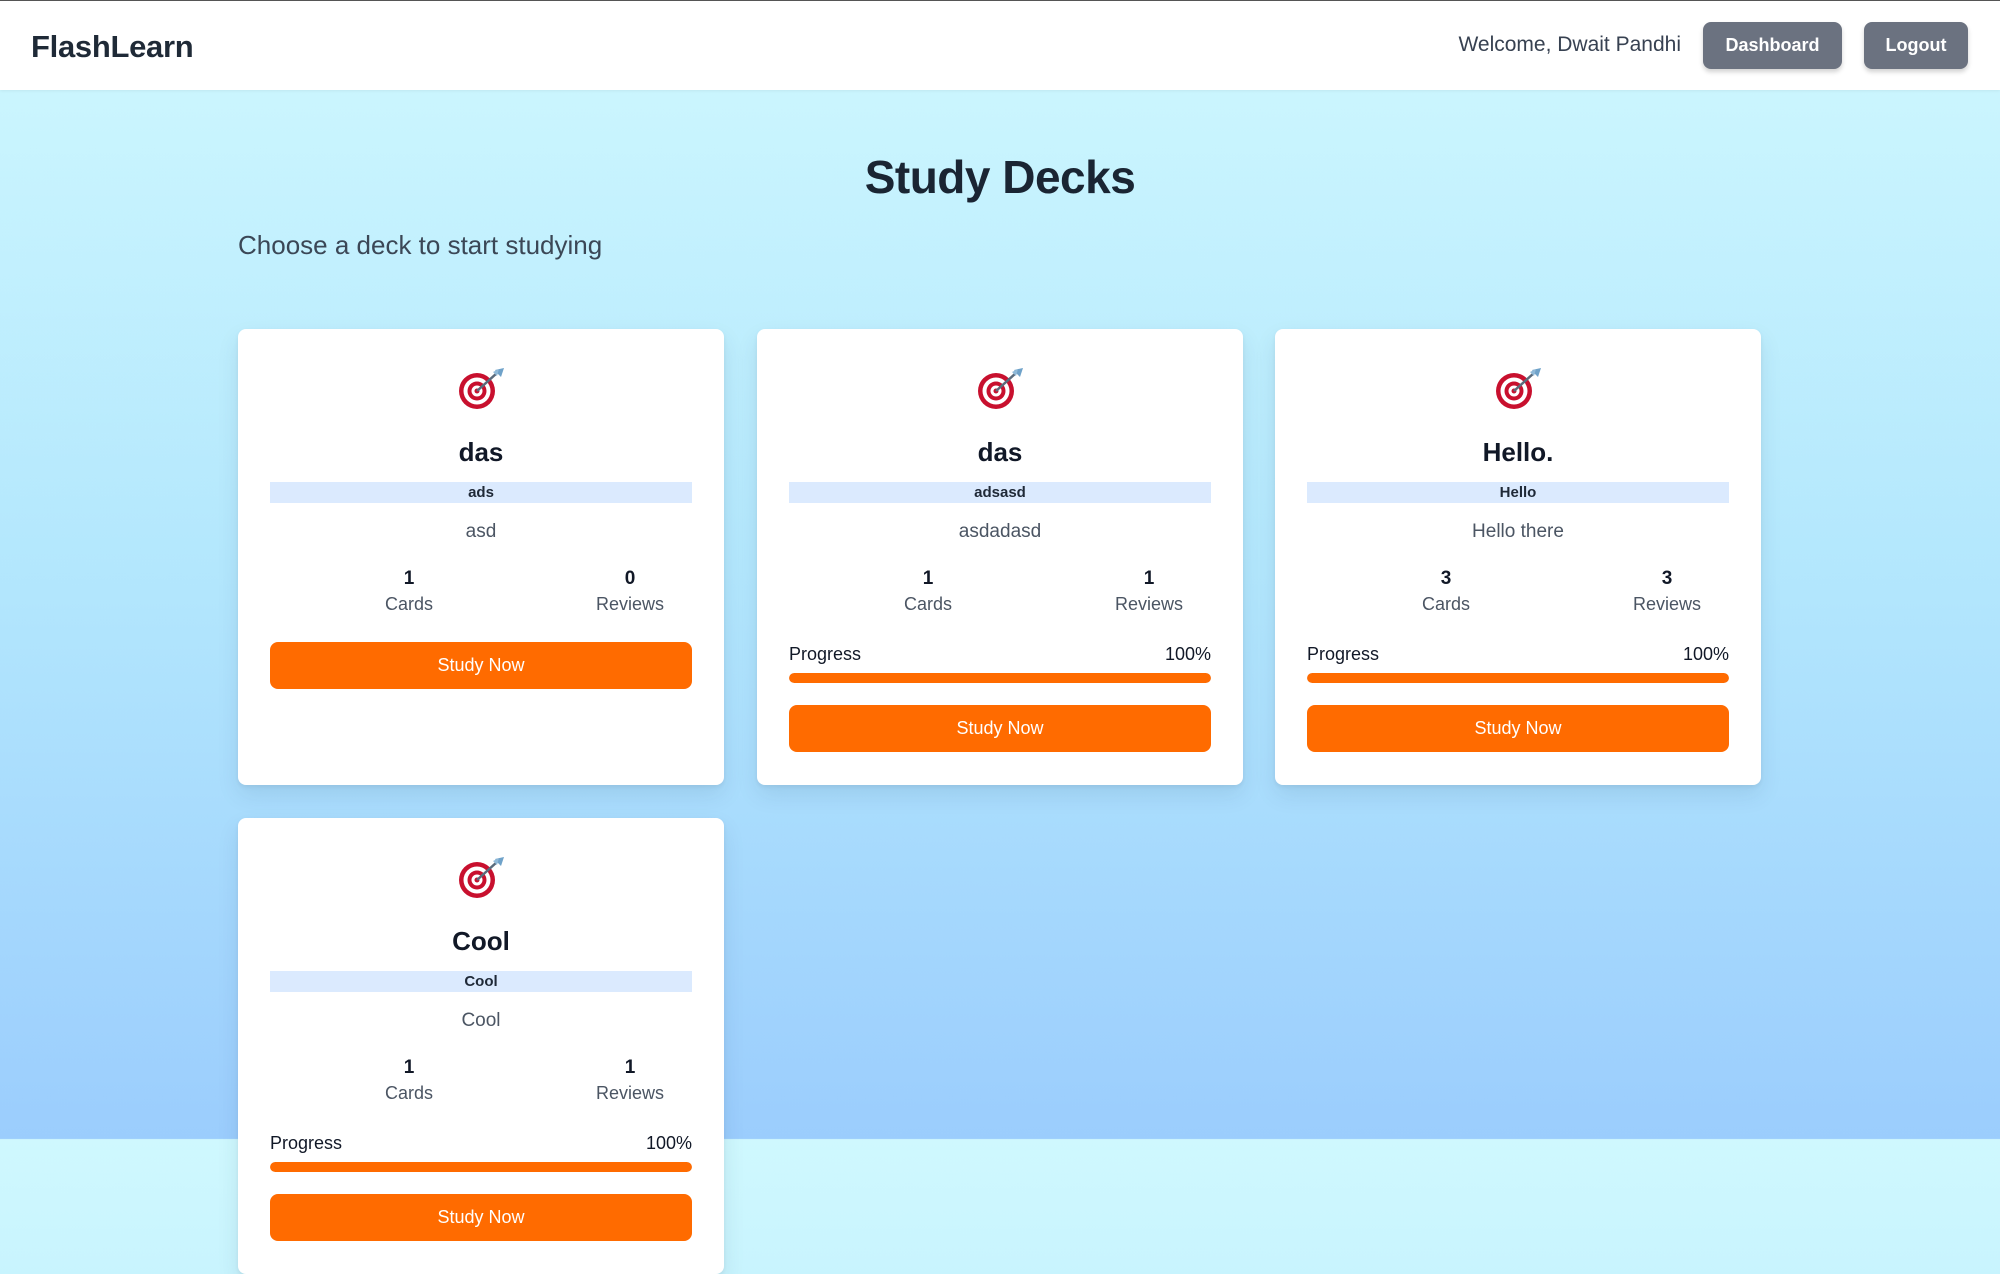  I want to click on reviews-stat: 0 Reviews, so click(630, 592).